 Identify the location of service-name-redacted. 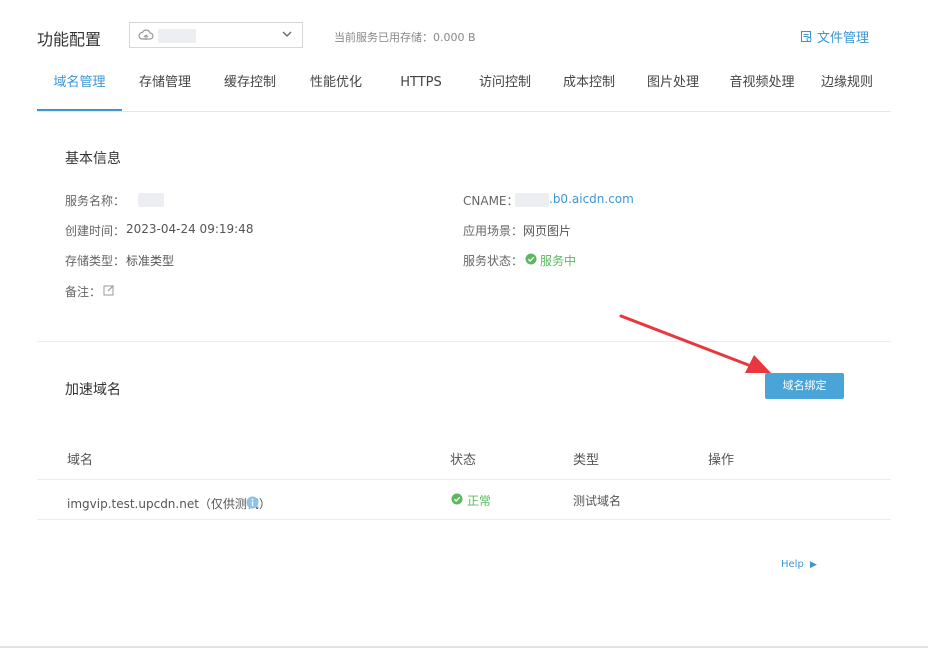
(177, 36).